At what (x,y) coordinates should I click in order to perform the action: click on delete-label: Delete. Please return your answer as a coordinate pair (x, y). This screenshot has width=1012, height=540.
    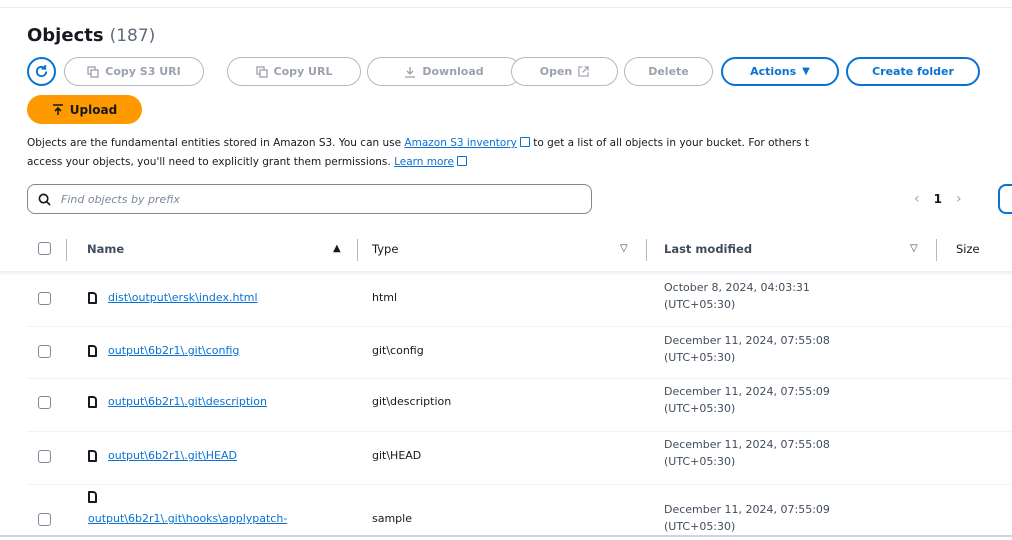
    Looking at the image, I should click on (668, 71).